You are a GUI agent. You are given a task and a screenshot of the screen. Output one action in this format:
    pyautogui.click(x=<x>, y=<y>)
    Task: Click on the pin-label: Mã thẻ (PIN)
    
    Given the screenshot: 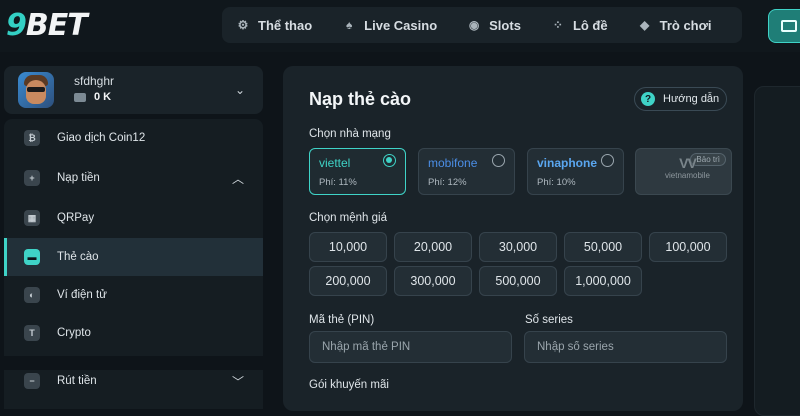 What is the action you would take?
    pyautogui.click(x=342, y=320)
    